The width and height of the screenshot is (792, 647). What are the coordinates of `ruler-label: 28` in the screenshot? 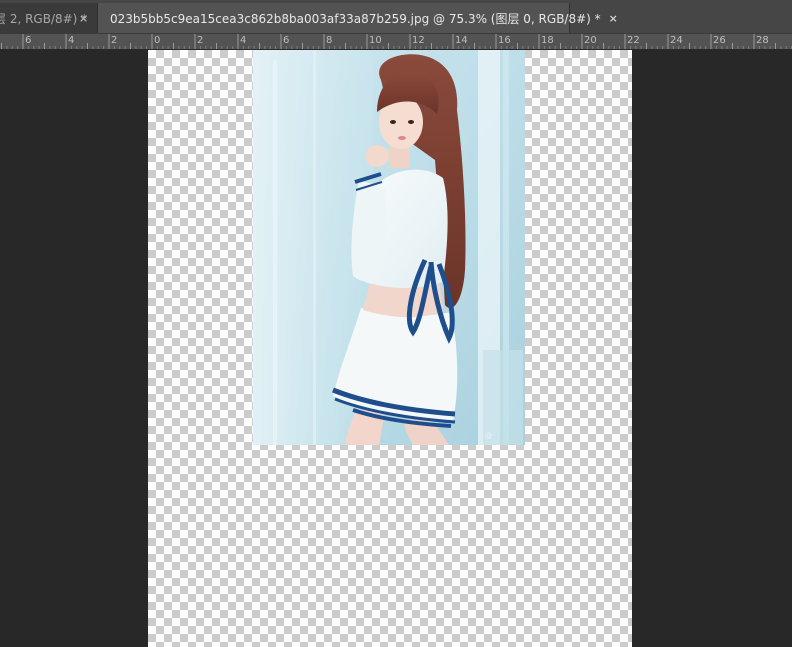 It's located at (762, 40).